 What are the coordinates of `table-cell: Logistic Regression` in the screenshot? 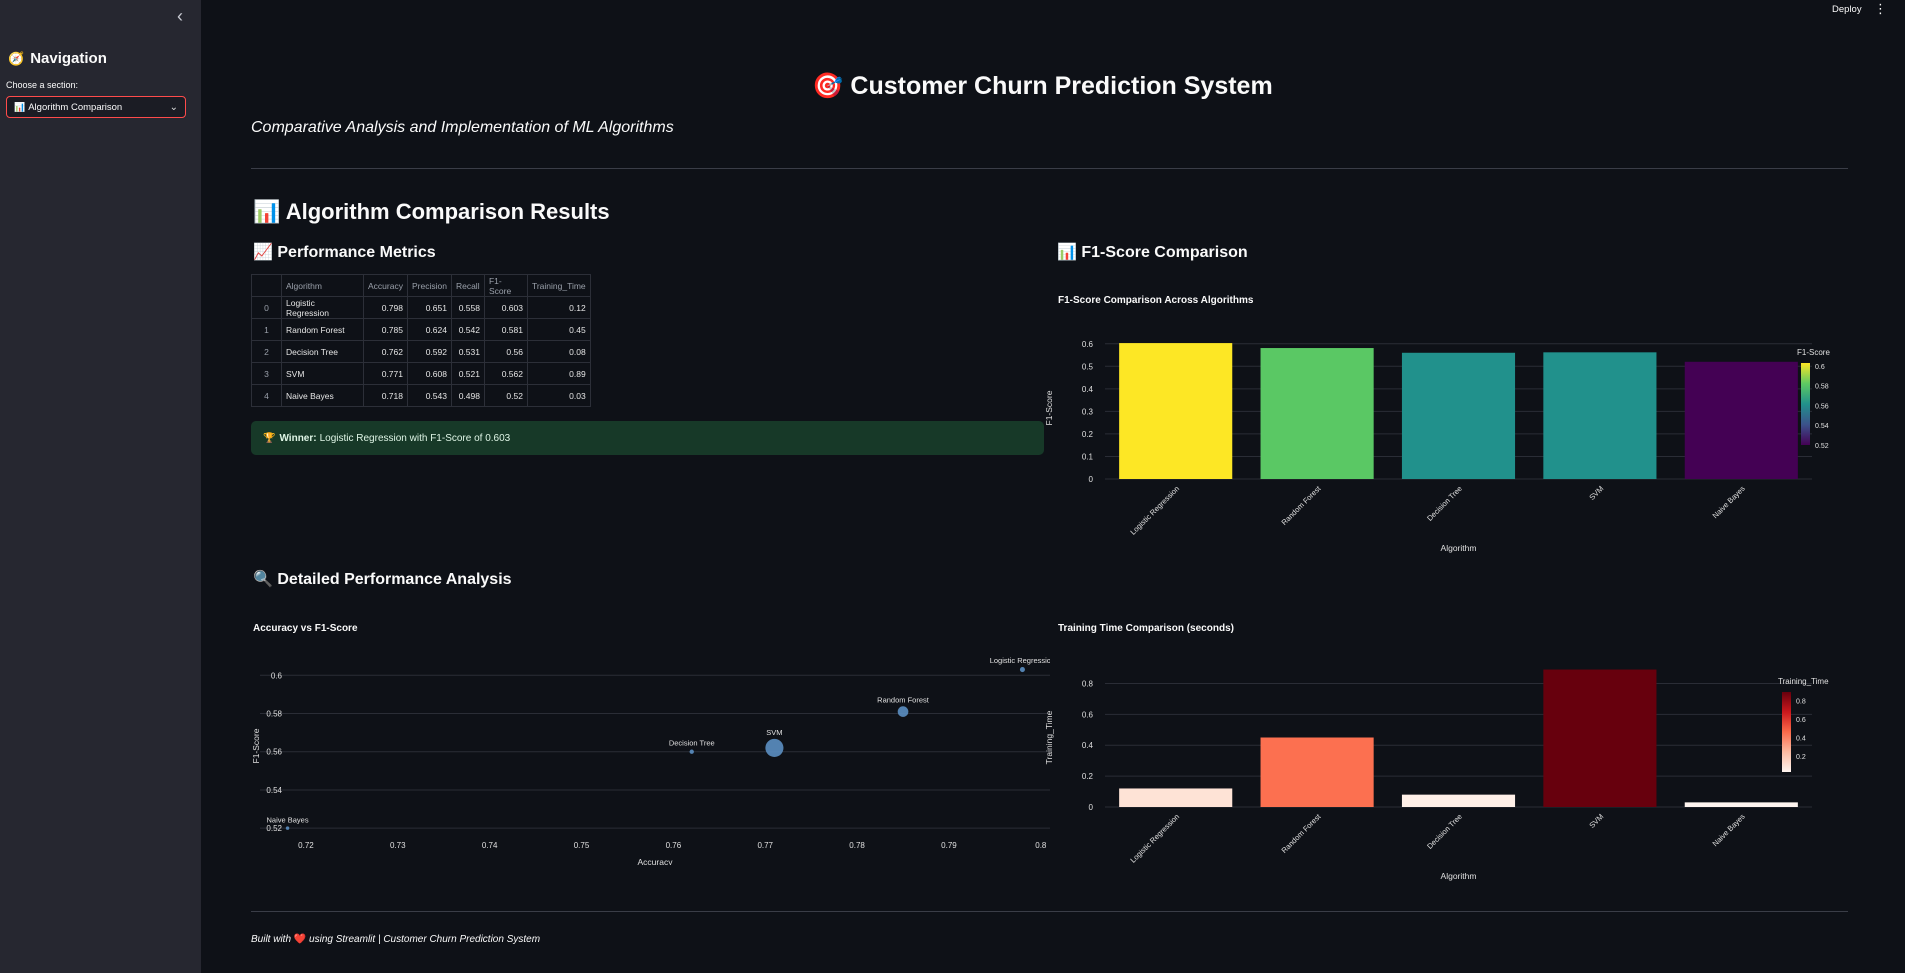 It's located at (322, 307).